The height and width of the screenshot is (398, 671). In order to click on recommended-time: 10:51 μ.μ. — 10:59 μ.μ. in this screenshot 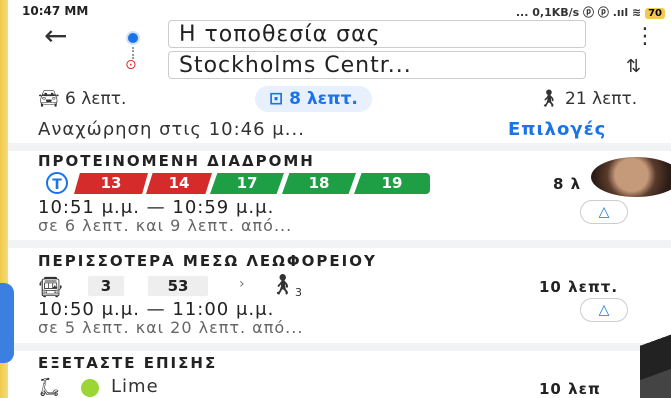, I will do `click(156, 207)`.